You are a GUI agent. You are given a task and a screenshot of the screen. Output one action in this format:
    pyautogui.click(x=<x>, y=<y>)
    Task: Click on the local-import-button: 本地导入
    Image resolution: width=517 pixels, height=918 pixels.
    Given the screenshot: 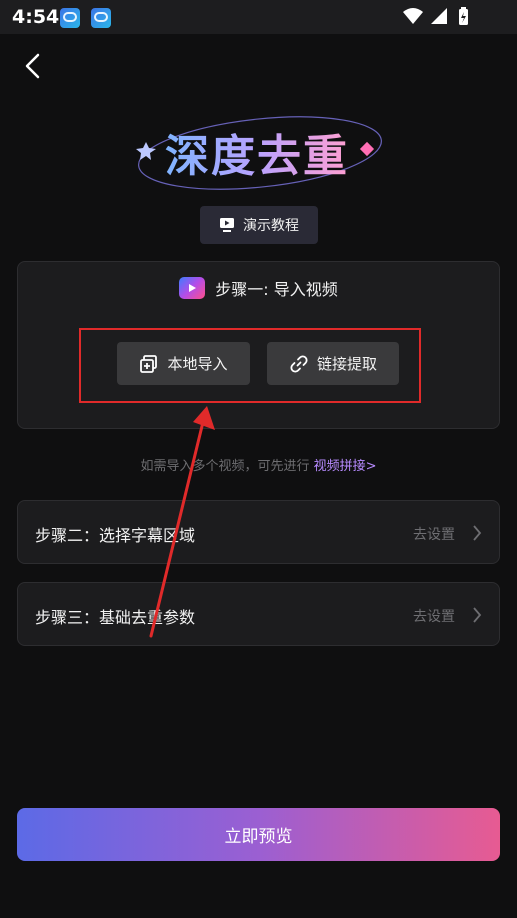 What is the action you would take?
    pyautogui.click(x=183, y=363)
    